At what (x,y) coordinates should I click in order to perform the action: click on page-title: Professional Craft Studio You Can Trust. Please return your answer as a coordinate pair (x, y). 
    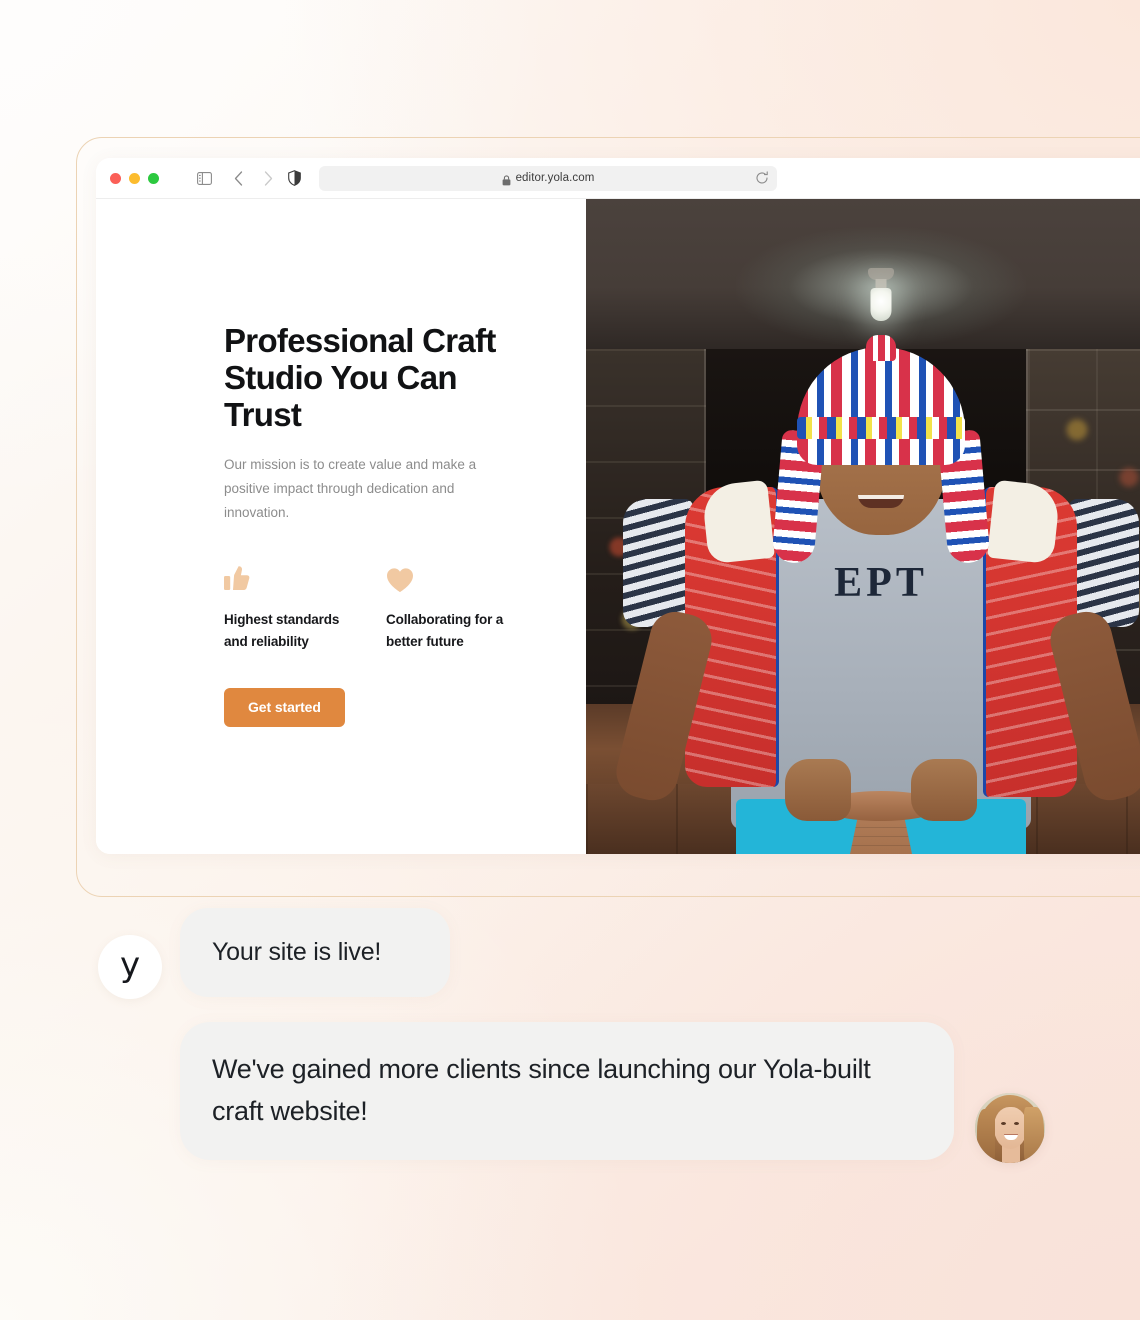
    Looking at the image, I should click on (360, 377).